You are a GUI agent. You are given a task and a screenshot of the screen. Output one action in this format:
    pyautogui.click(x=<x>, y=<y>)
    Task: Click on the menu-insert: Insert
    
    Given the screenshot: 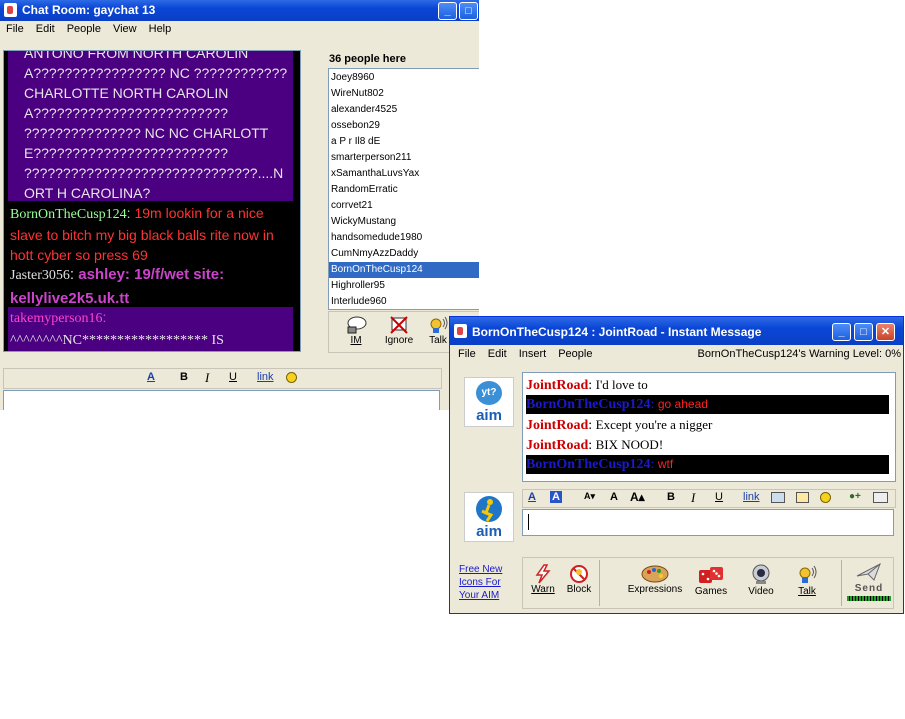 What is the action you would take?
    pyautogui.click(x=533, y=353)
    